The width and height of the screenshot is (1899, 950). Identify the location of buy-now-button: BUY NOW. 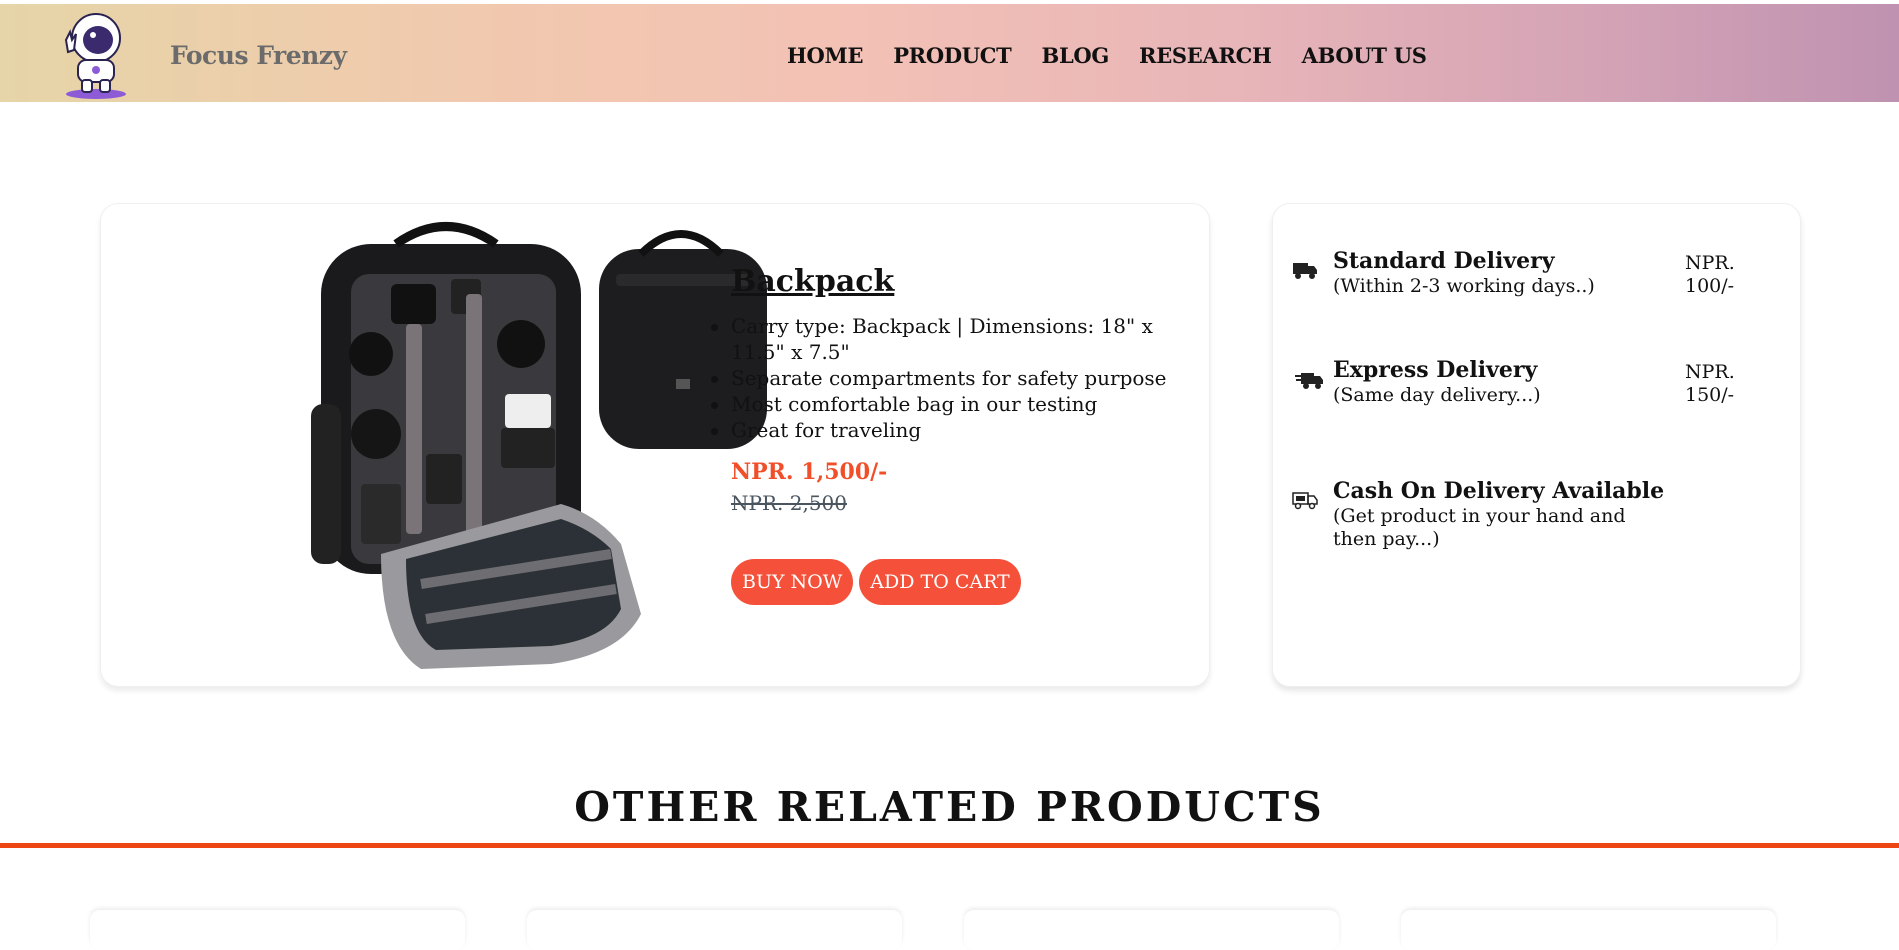
(792, 582).